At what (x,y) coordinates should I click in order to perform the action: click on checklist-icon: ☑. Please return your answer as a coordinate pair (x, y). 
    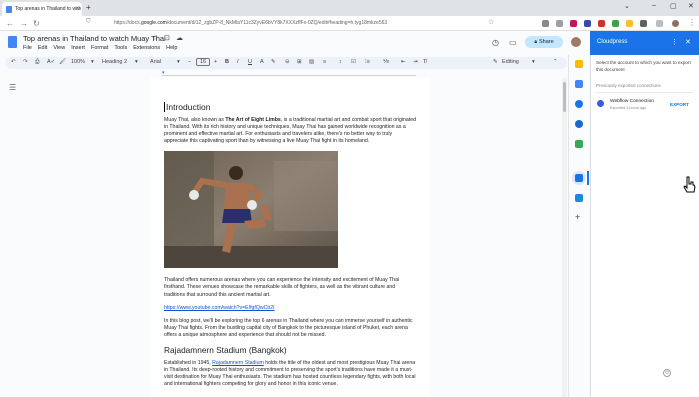
    Looking at the image, I should click on (353, 62).